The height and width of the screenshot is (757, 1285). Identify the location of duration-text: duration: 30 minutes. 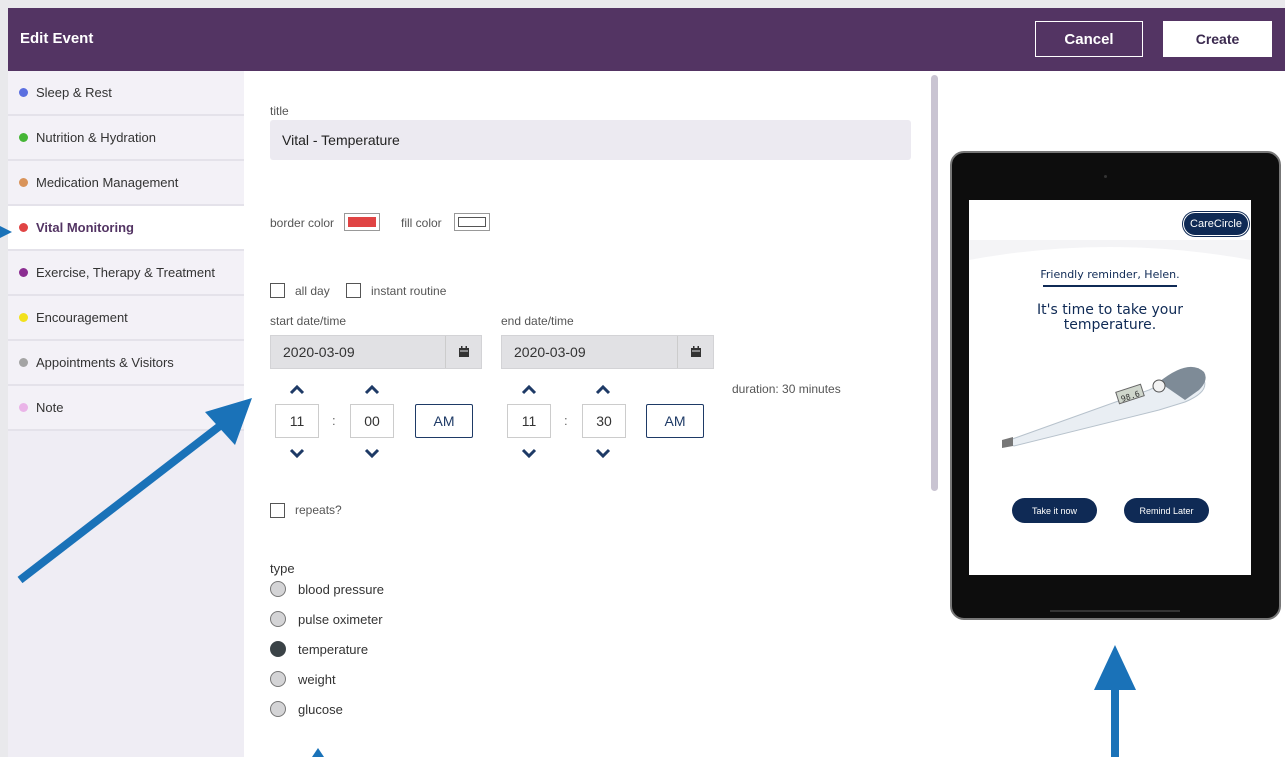
(786, 389).